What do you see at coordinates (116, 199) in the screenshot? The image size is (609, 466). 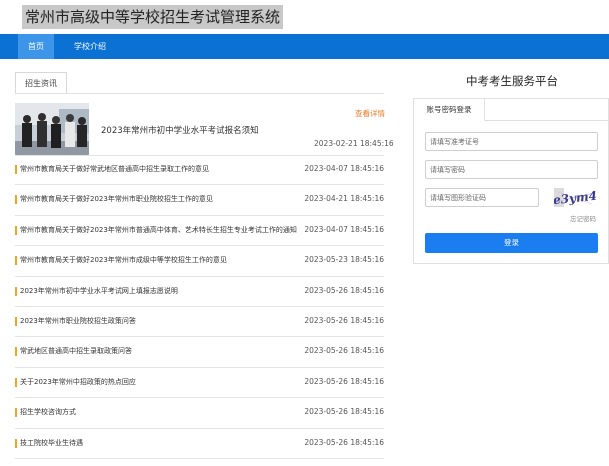 I see `news-item-title: 常州市教育局关于做好2023年常州市职业院校招生工作的意见` at bounding box center [116, 199].